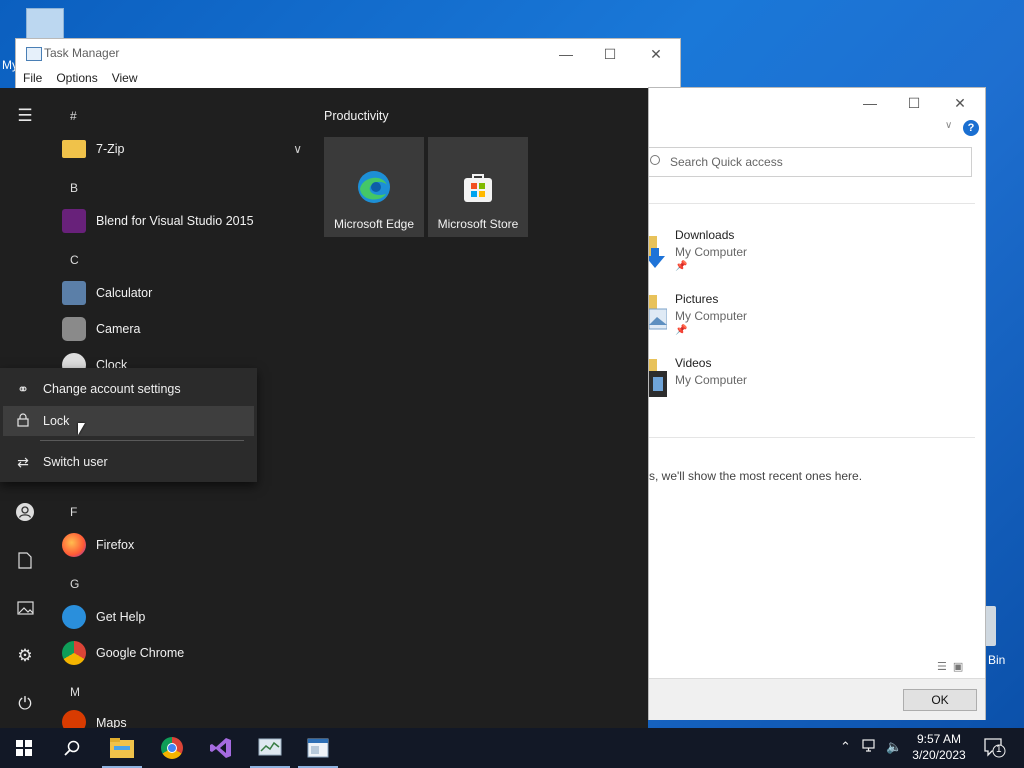  What do you see at coordinates (658, 378) in the screenshot?
I see `videos-folder-icon` at bounding box center [658, 378].